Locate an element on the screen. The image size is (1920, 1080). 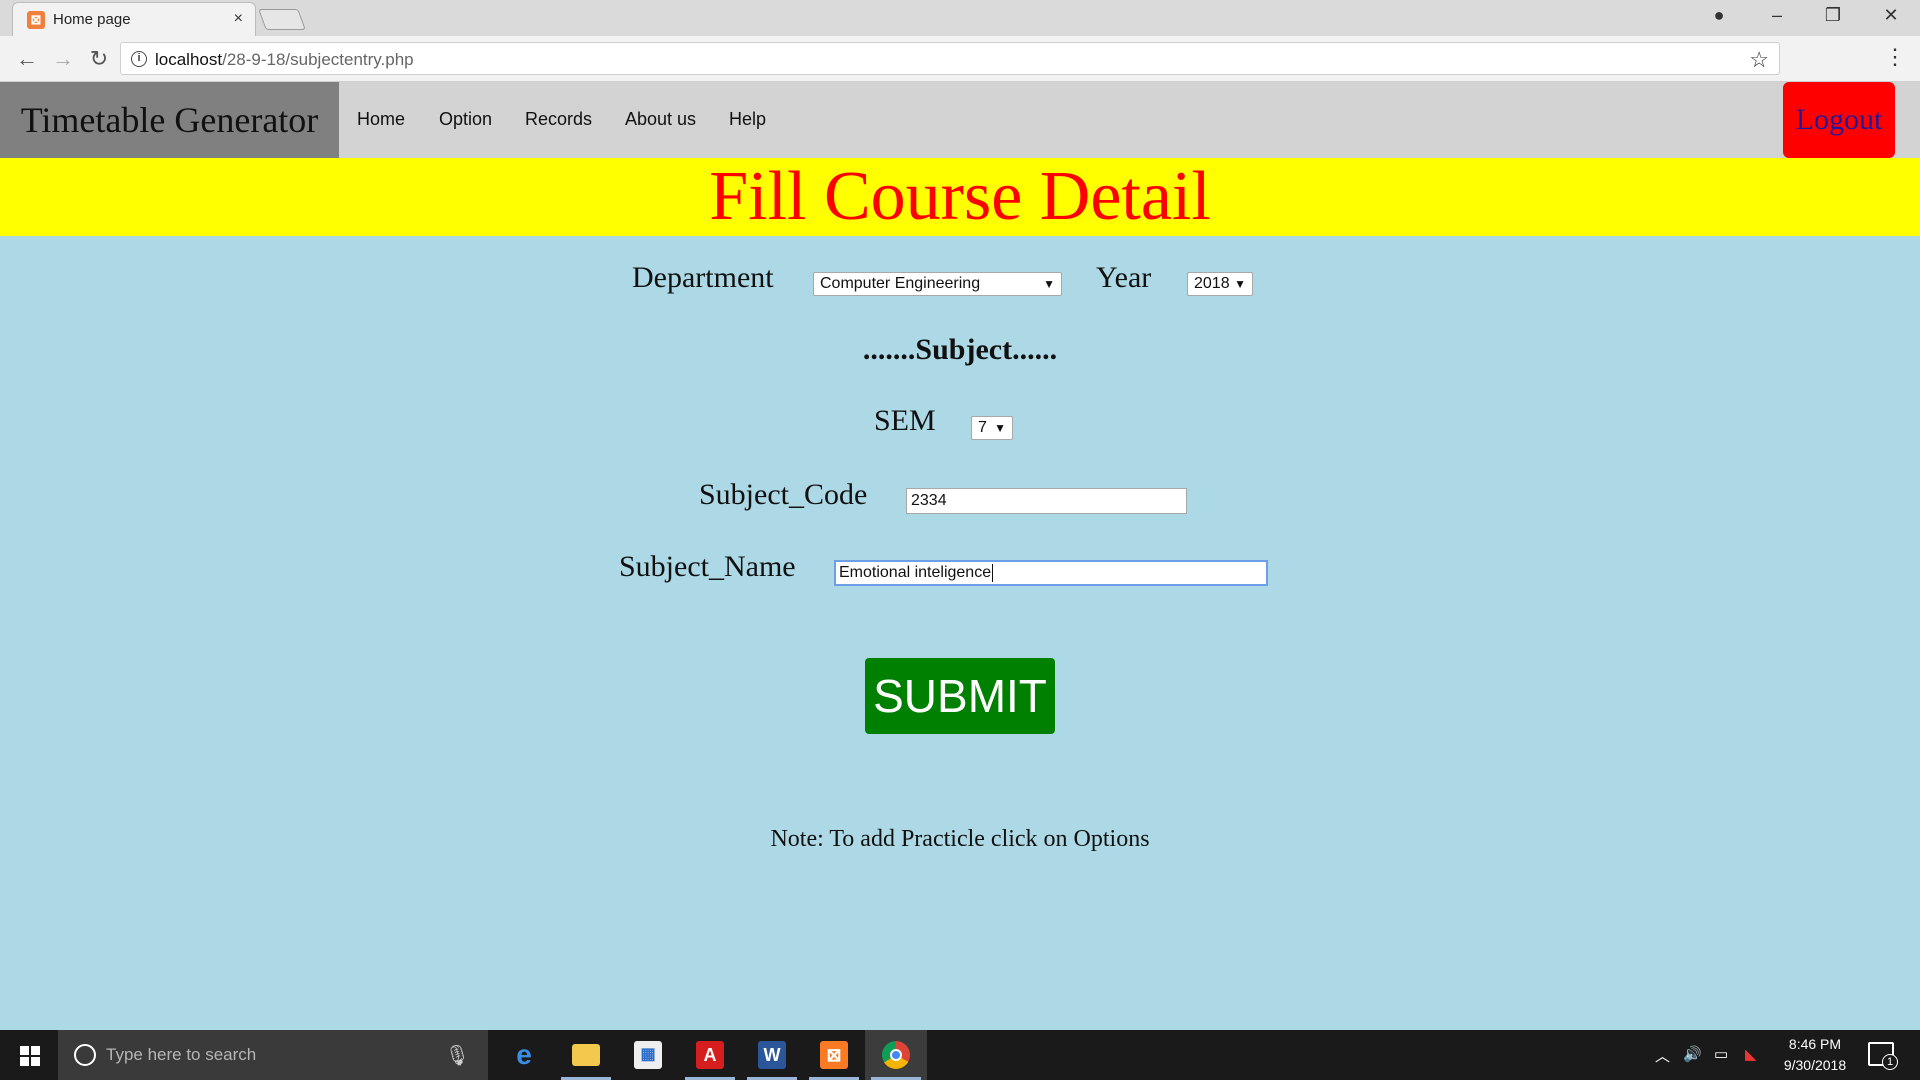
department-value: Computer Engineering is located at coordinates (900, 283).